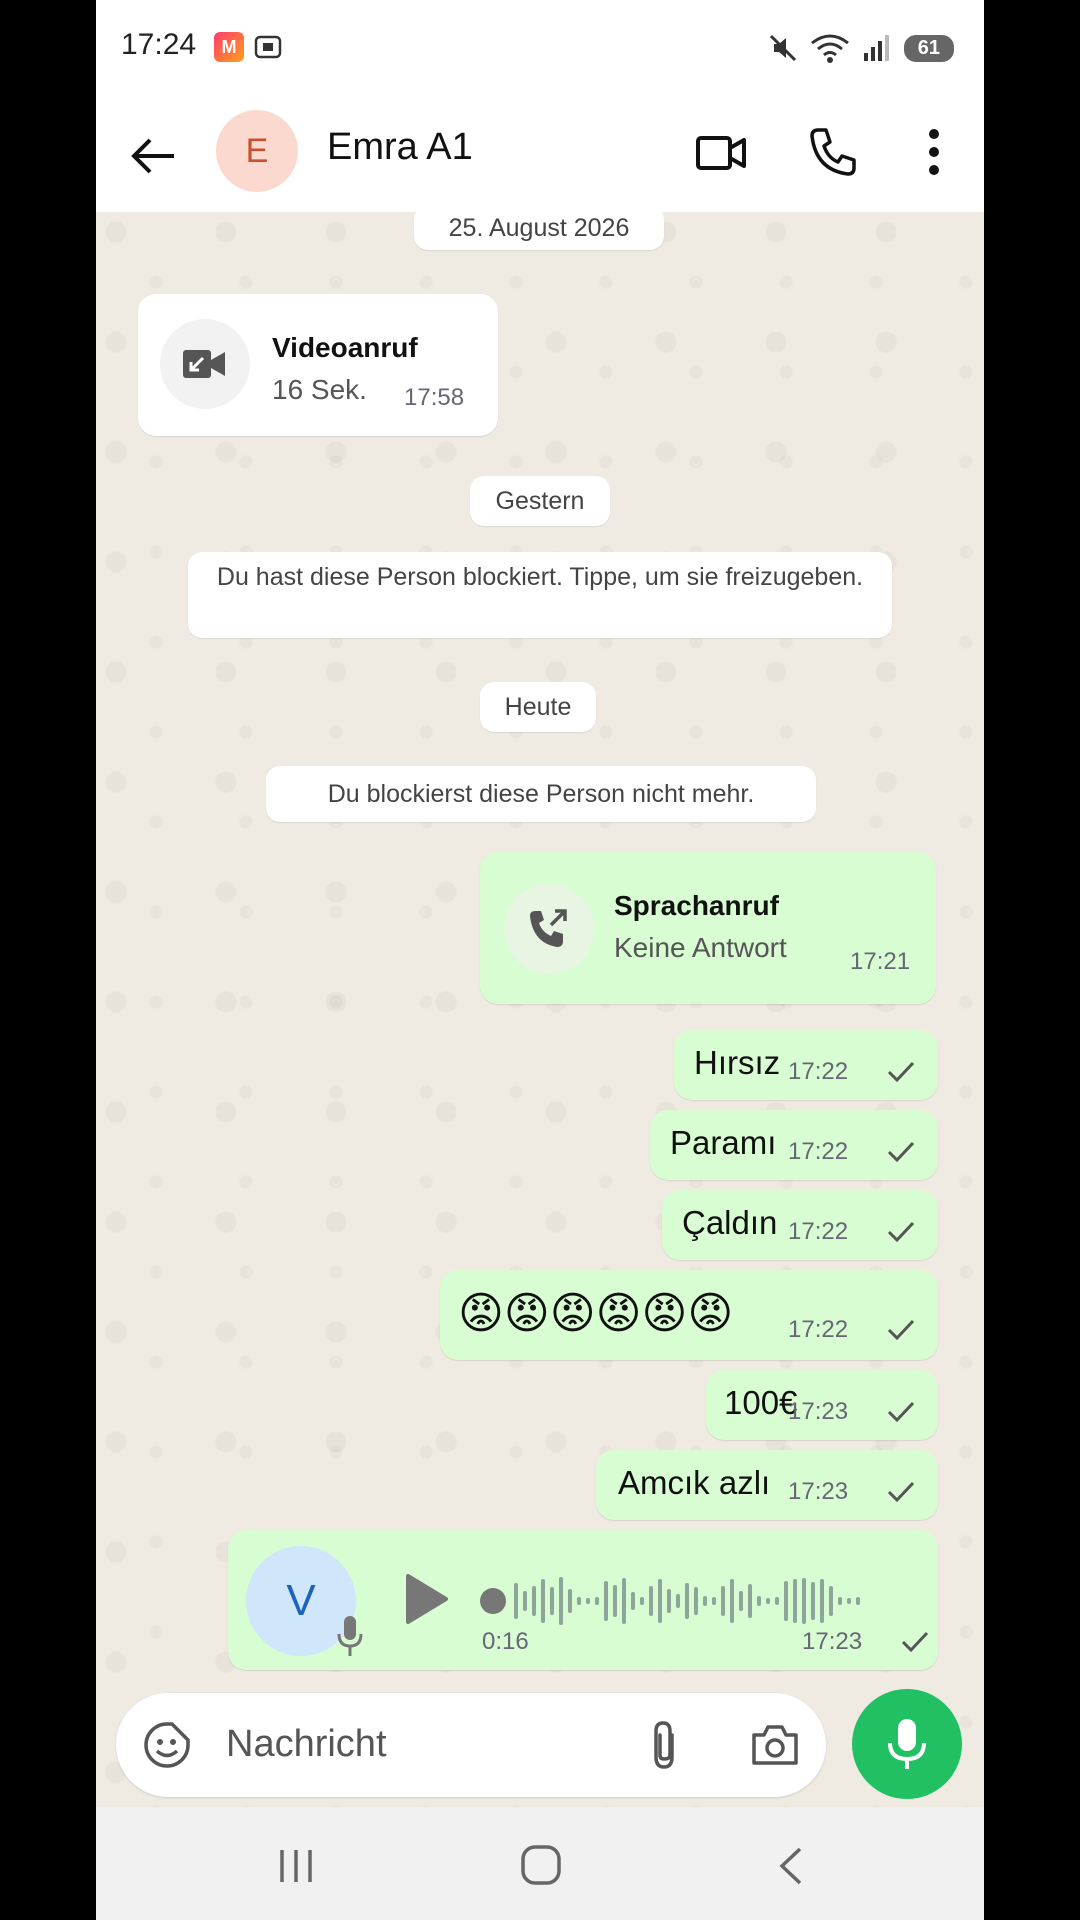 This screenshot has height=1920, width=1080. Describe the element at coordinates (167, 1745) in the screenshot. I see `sticker-emoji-icon` at that location.